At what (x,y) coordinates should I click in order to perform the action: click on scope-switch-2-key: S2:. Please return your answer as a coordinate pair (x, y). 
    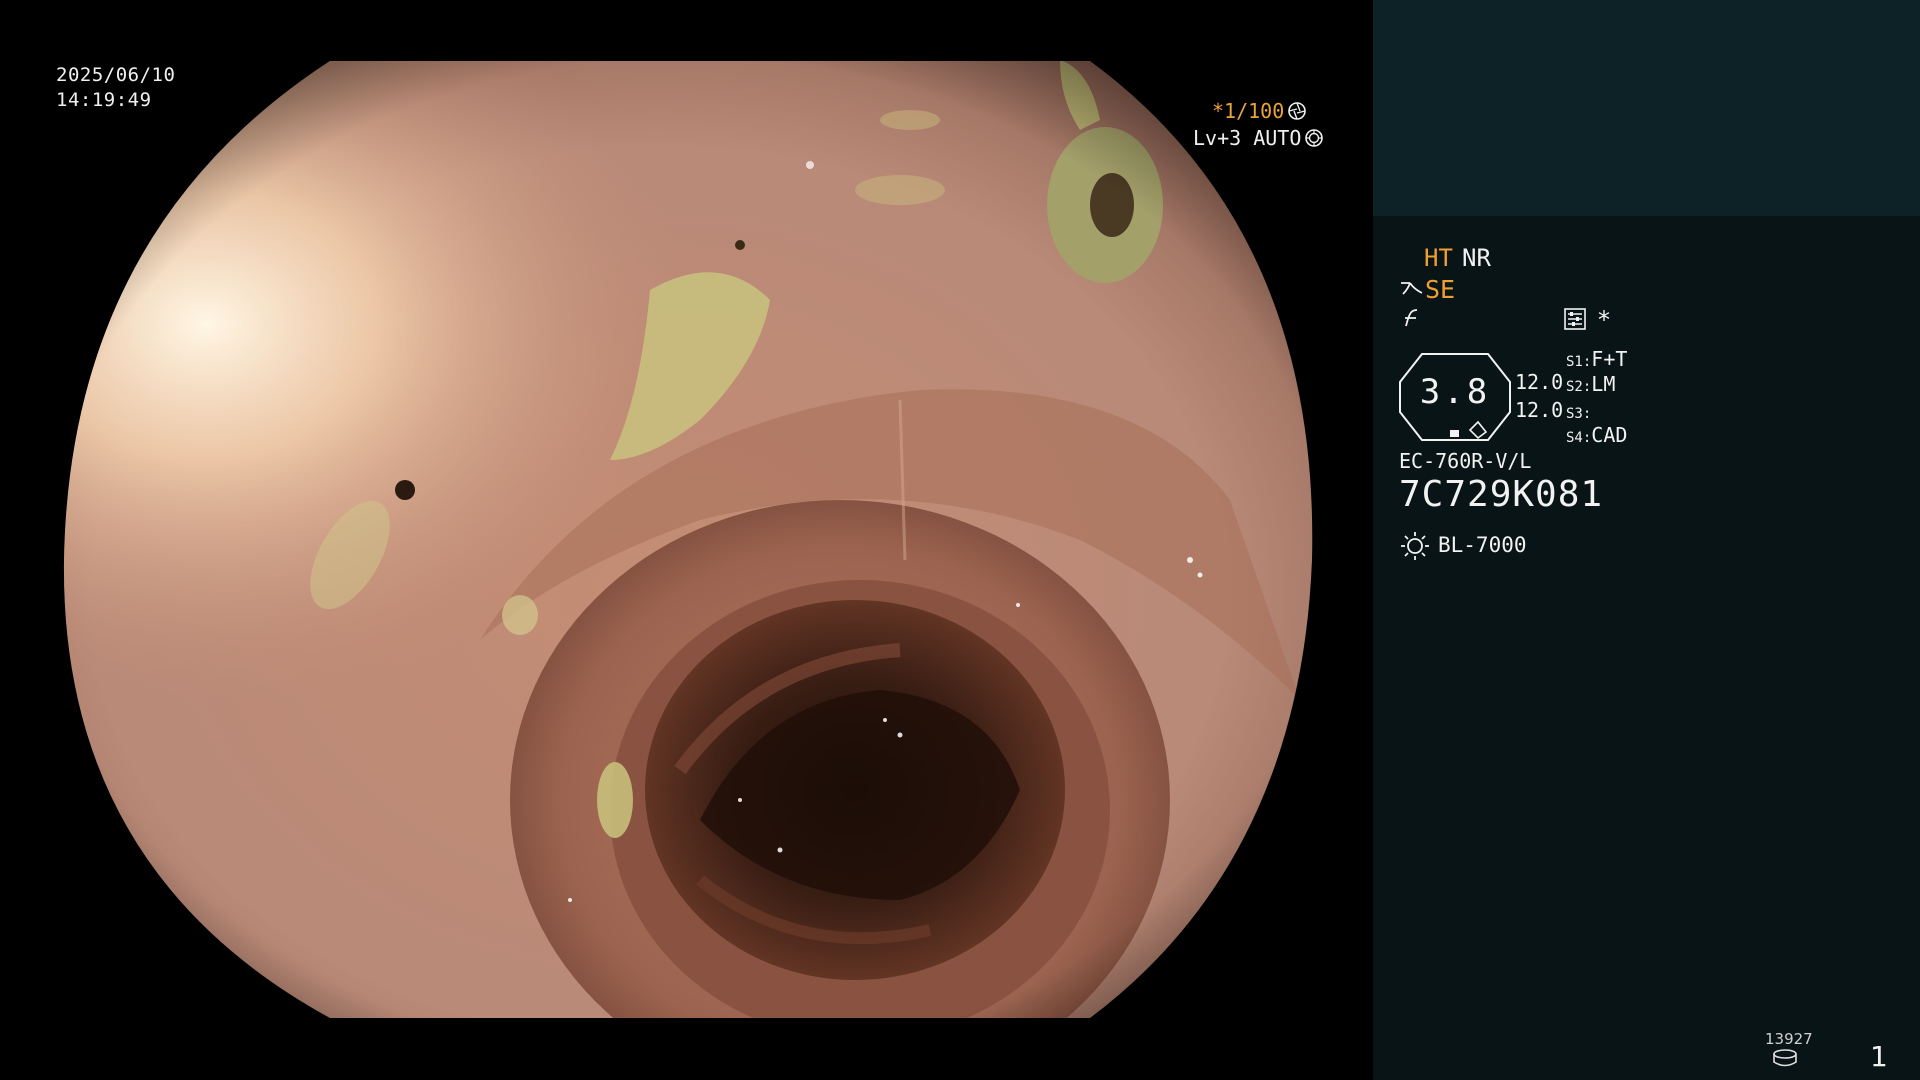
    Looking at the image, I should click on (1579, 387).